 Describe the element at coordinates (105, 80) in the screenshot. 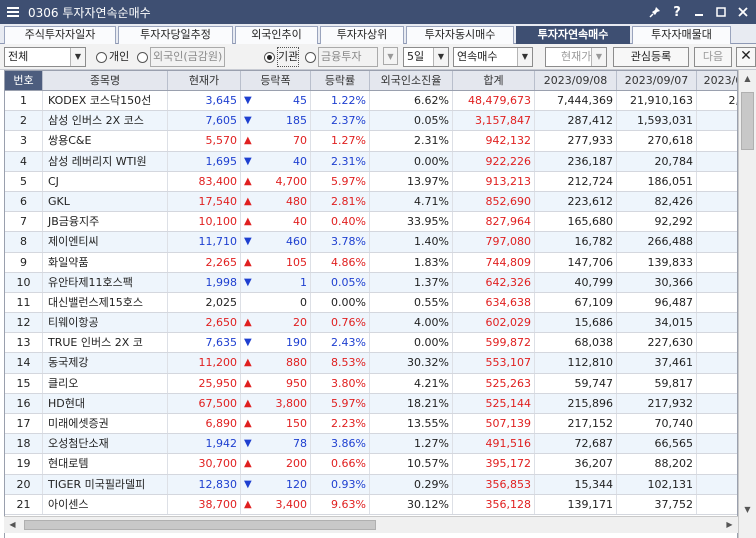

I see `column-header-name: 종목명` at that location.